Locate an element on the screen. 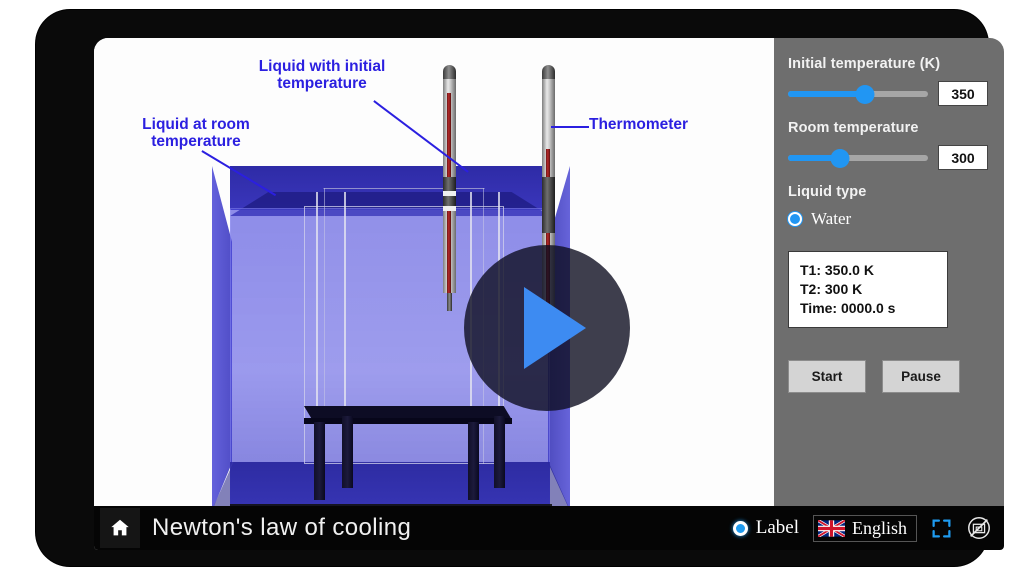 Image resolution: width=1024 pixels, height=576 pixels. initial-temperature-value: 350 is located at coordinates (963, 93).